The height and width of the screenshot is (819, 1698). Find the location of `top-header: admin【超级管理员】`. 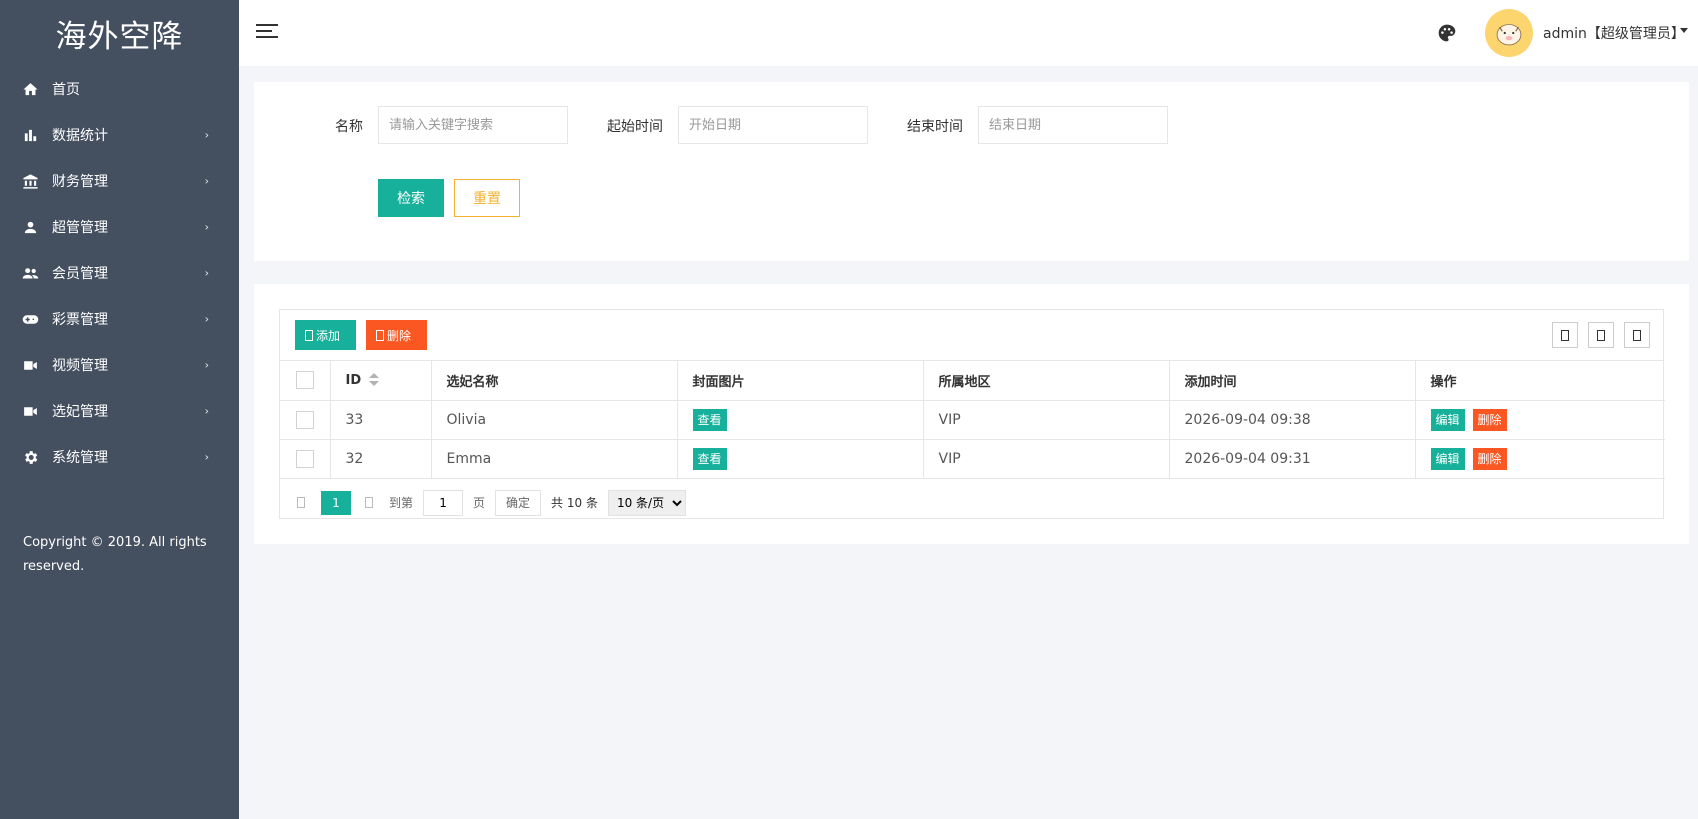

top-header: admin【超级管理员】 is located at coordinates (968, 33).